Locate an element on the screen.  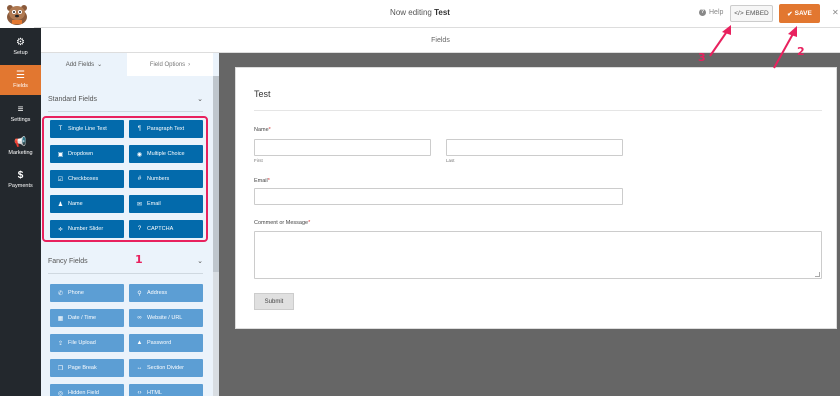
last-sublabel: Last is located at coordinates (450, 160).